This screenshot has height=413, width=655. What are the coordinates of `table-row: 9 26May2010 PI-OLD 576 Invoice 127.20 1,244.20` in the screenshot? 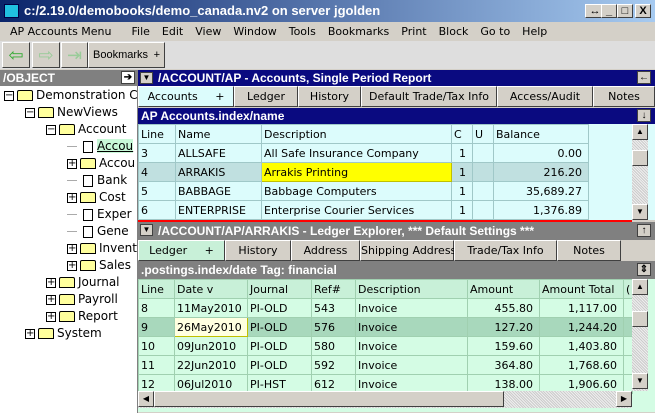 It's located at (385, 327).